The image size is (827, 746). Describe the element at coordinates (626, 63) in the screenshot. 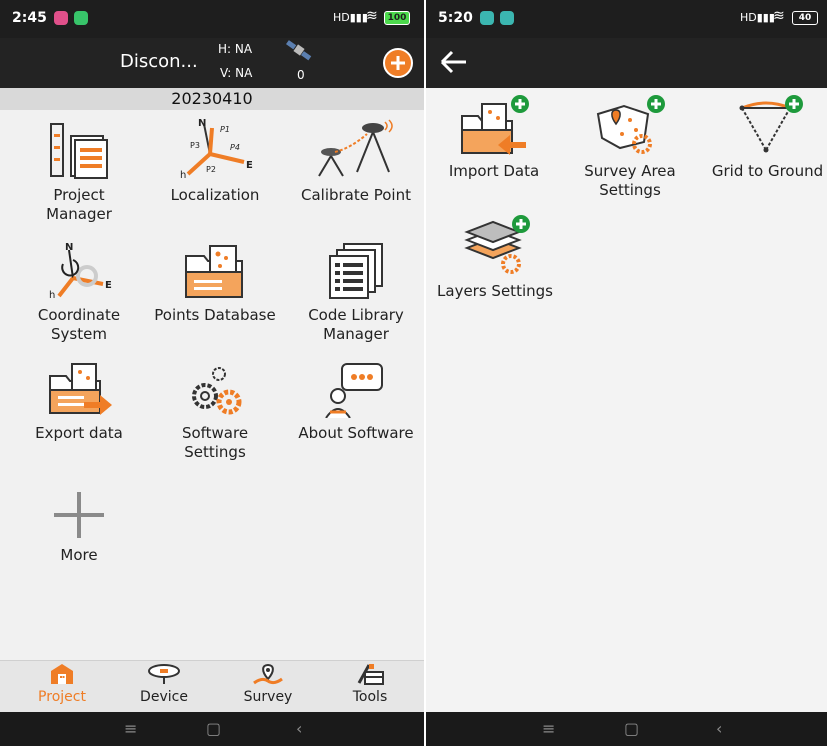

I see `top-bar-right` at that location.